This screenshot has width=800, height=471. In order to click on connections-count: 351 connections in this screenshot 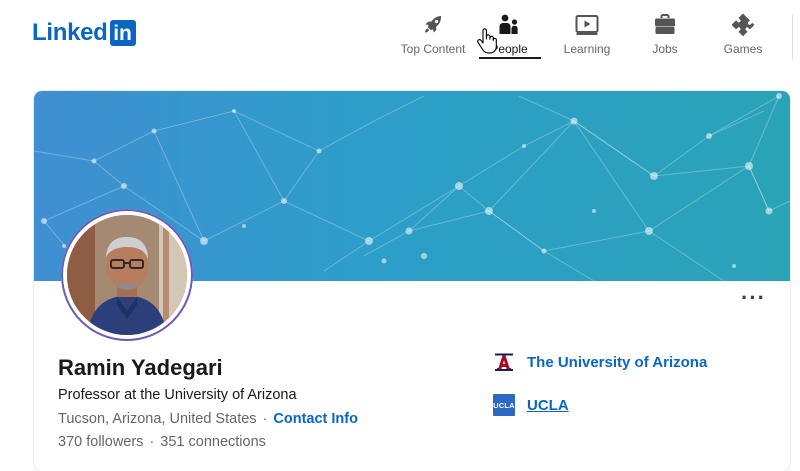, I will do `click(213, 442)`.